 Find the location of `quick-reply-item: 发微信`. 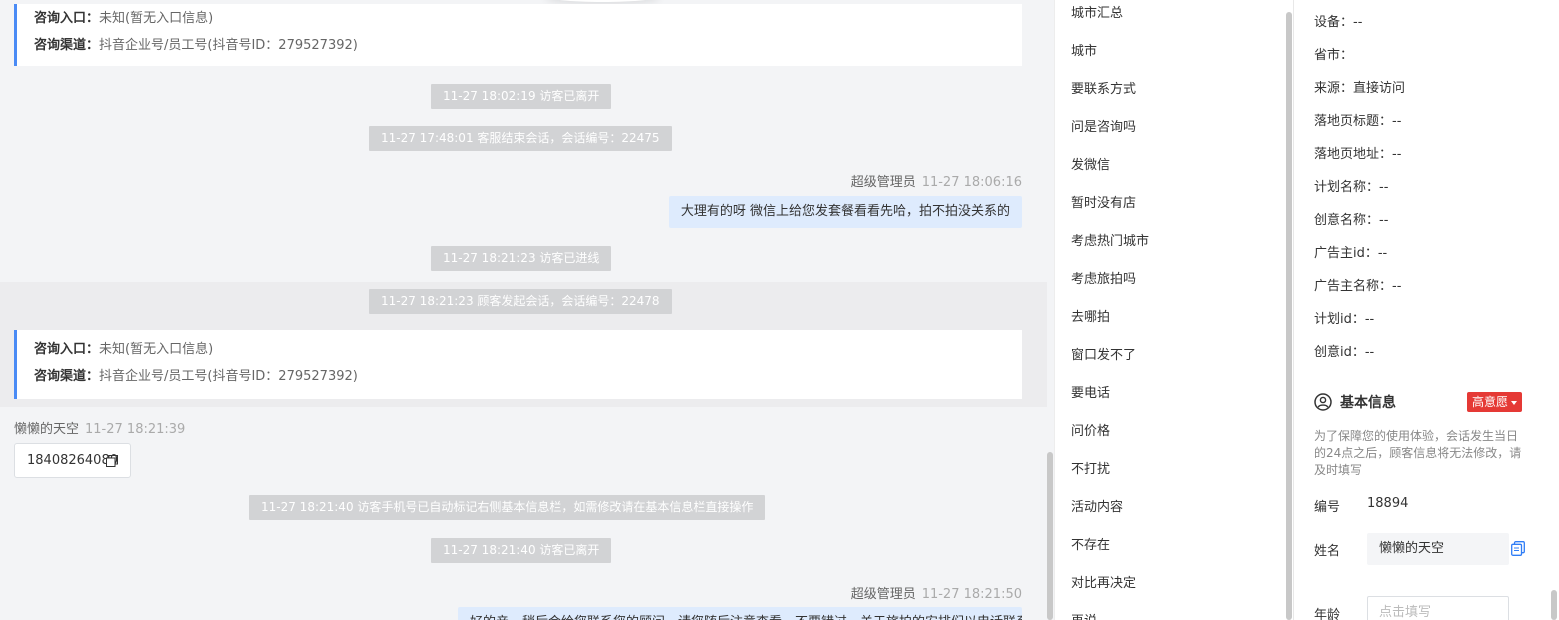

quick-reply-item: 发微信 is located at coordinates (1090, 163).